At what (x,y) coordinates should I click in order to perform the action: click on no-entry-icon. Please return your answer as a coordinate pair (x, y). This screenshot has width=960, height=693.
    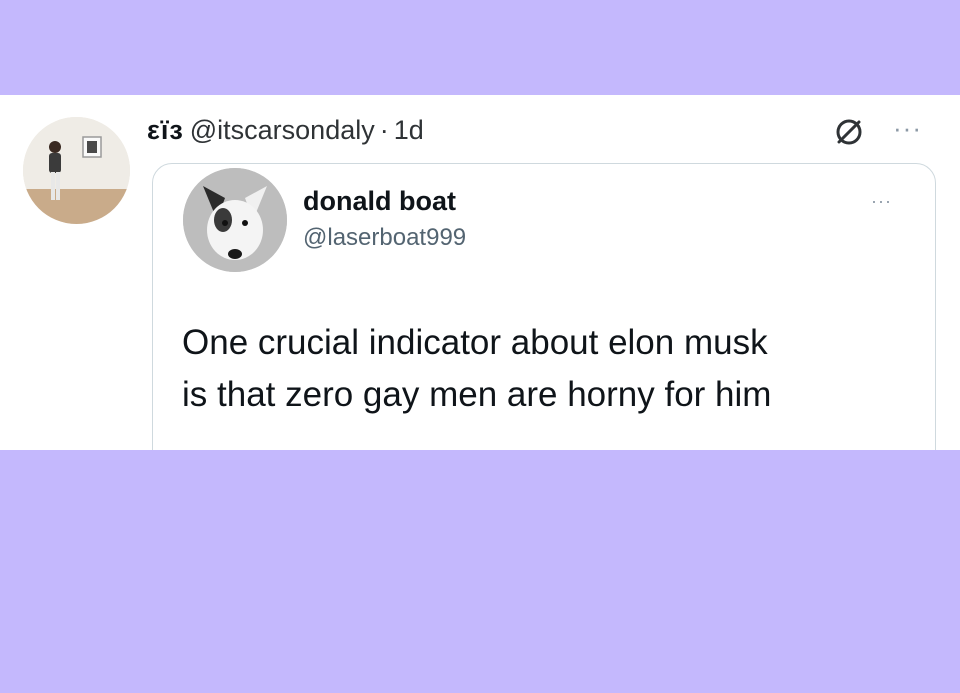
    Looking at the image, I should click on (849, 132).